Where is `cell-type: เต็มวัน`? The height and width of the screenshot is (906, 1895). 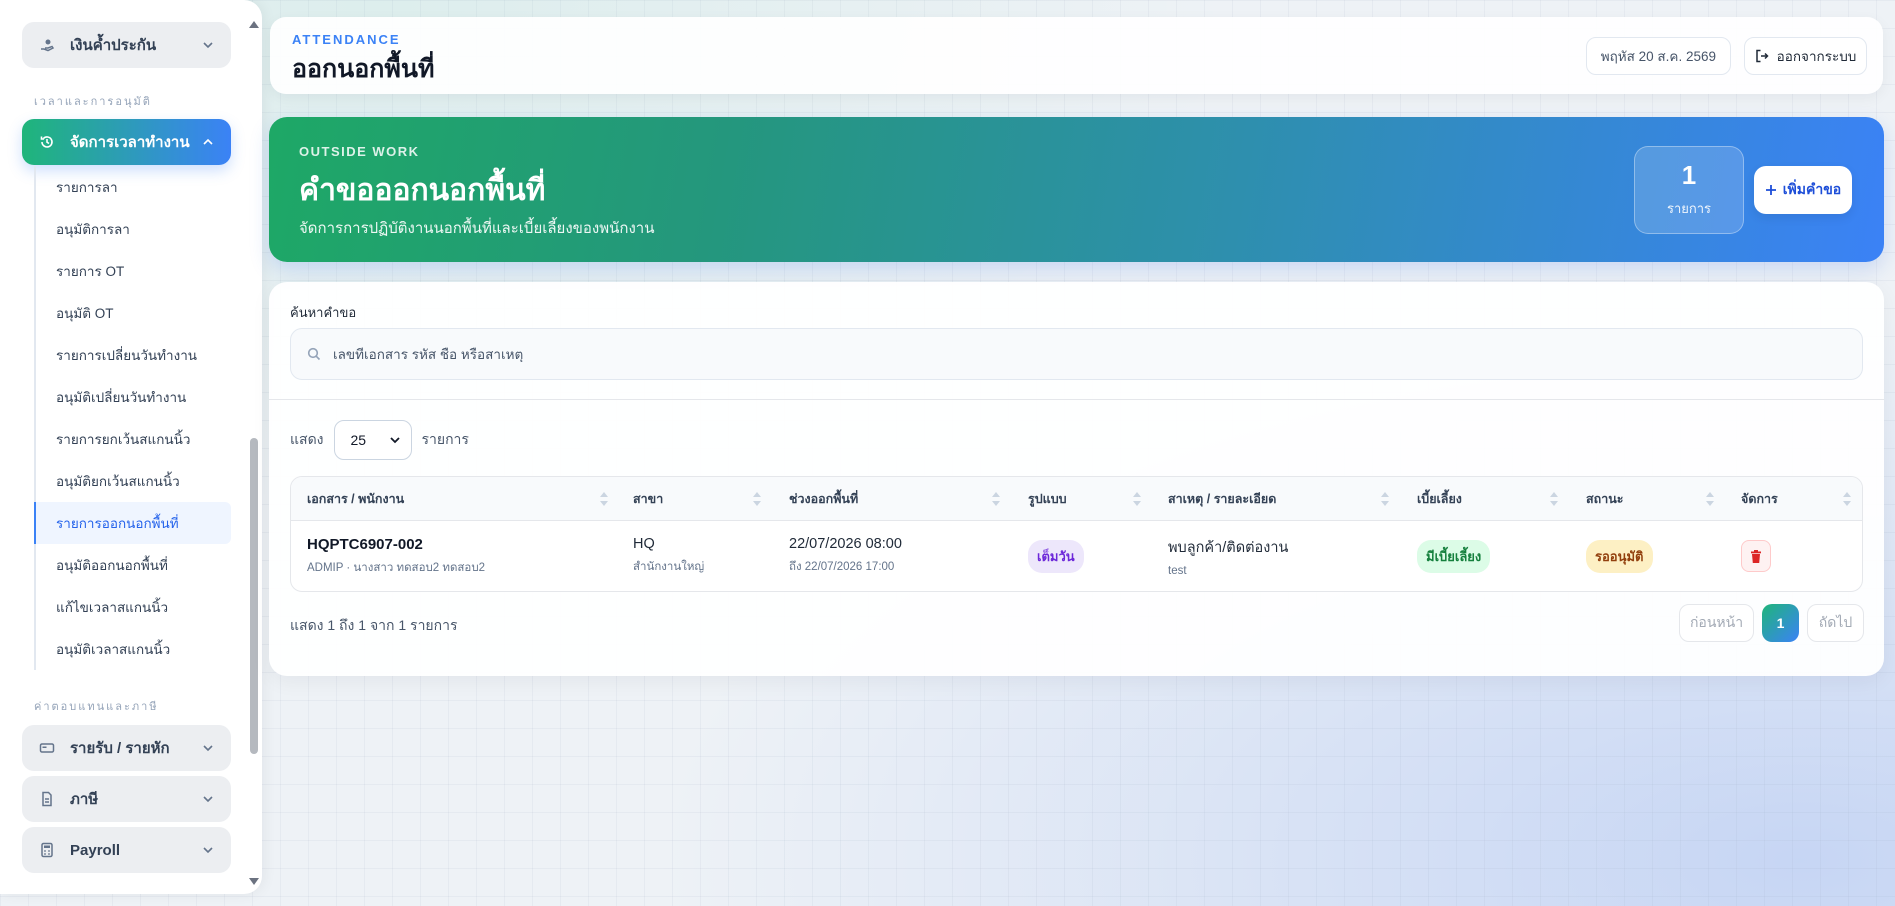
cell-type: เต็มวัน is located at coordinates (1056, 556).